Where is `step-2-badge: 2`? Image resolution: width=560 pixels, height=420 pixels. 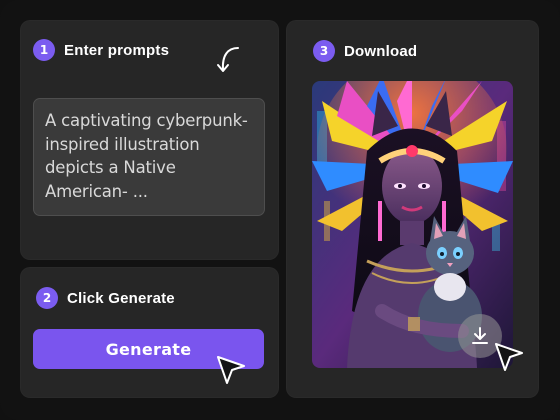 step-2-badge: 2 is located at coordinates (47, 298).